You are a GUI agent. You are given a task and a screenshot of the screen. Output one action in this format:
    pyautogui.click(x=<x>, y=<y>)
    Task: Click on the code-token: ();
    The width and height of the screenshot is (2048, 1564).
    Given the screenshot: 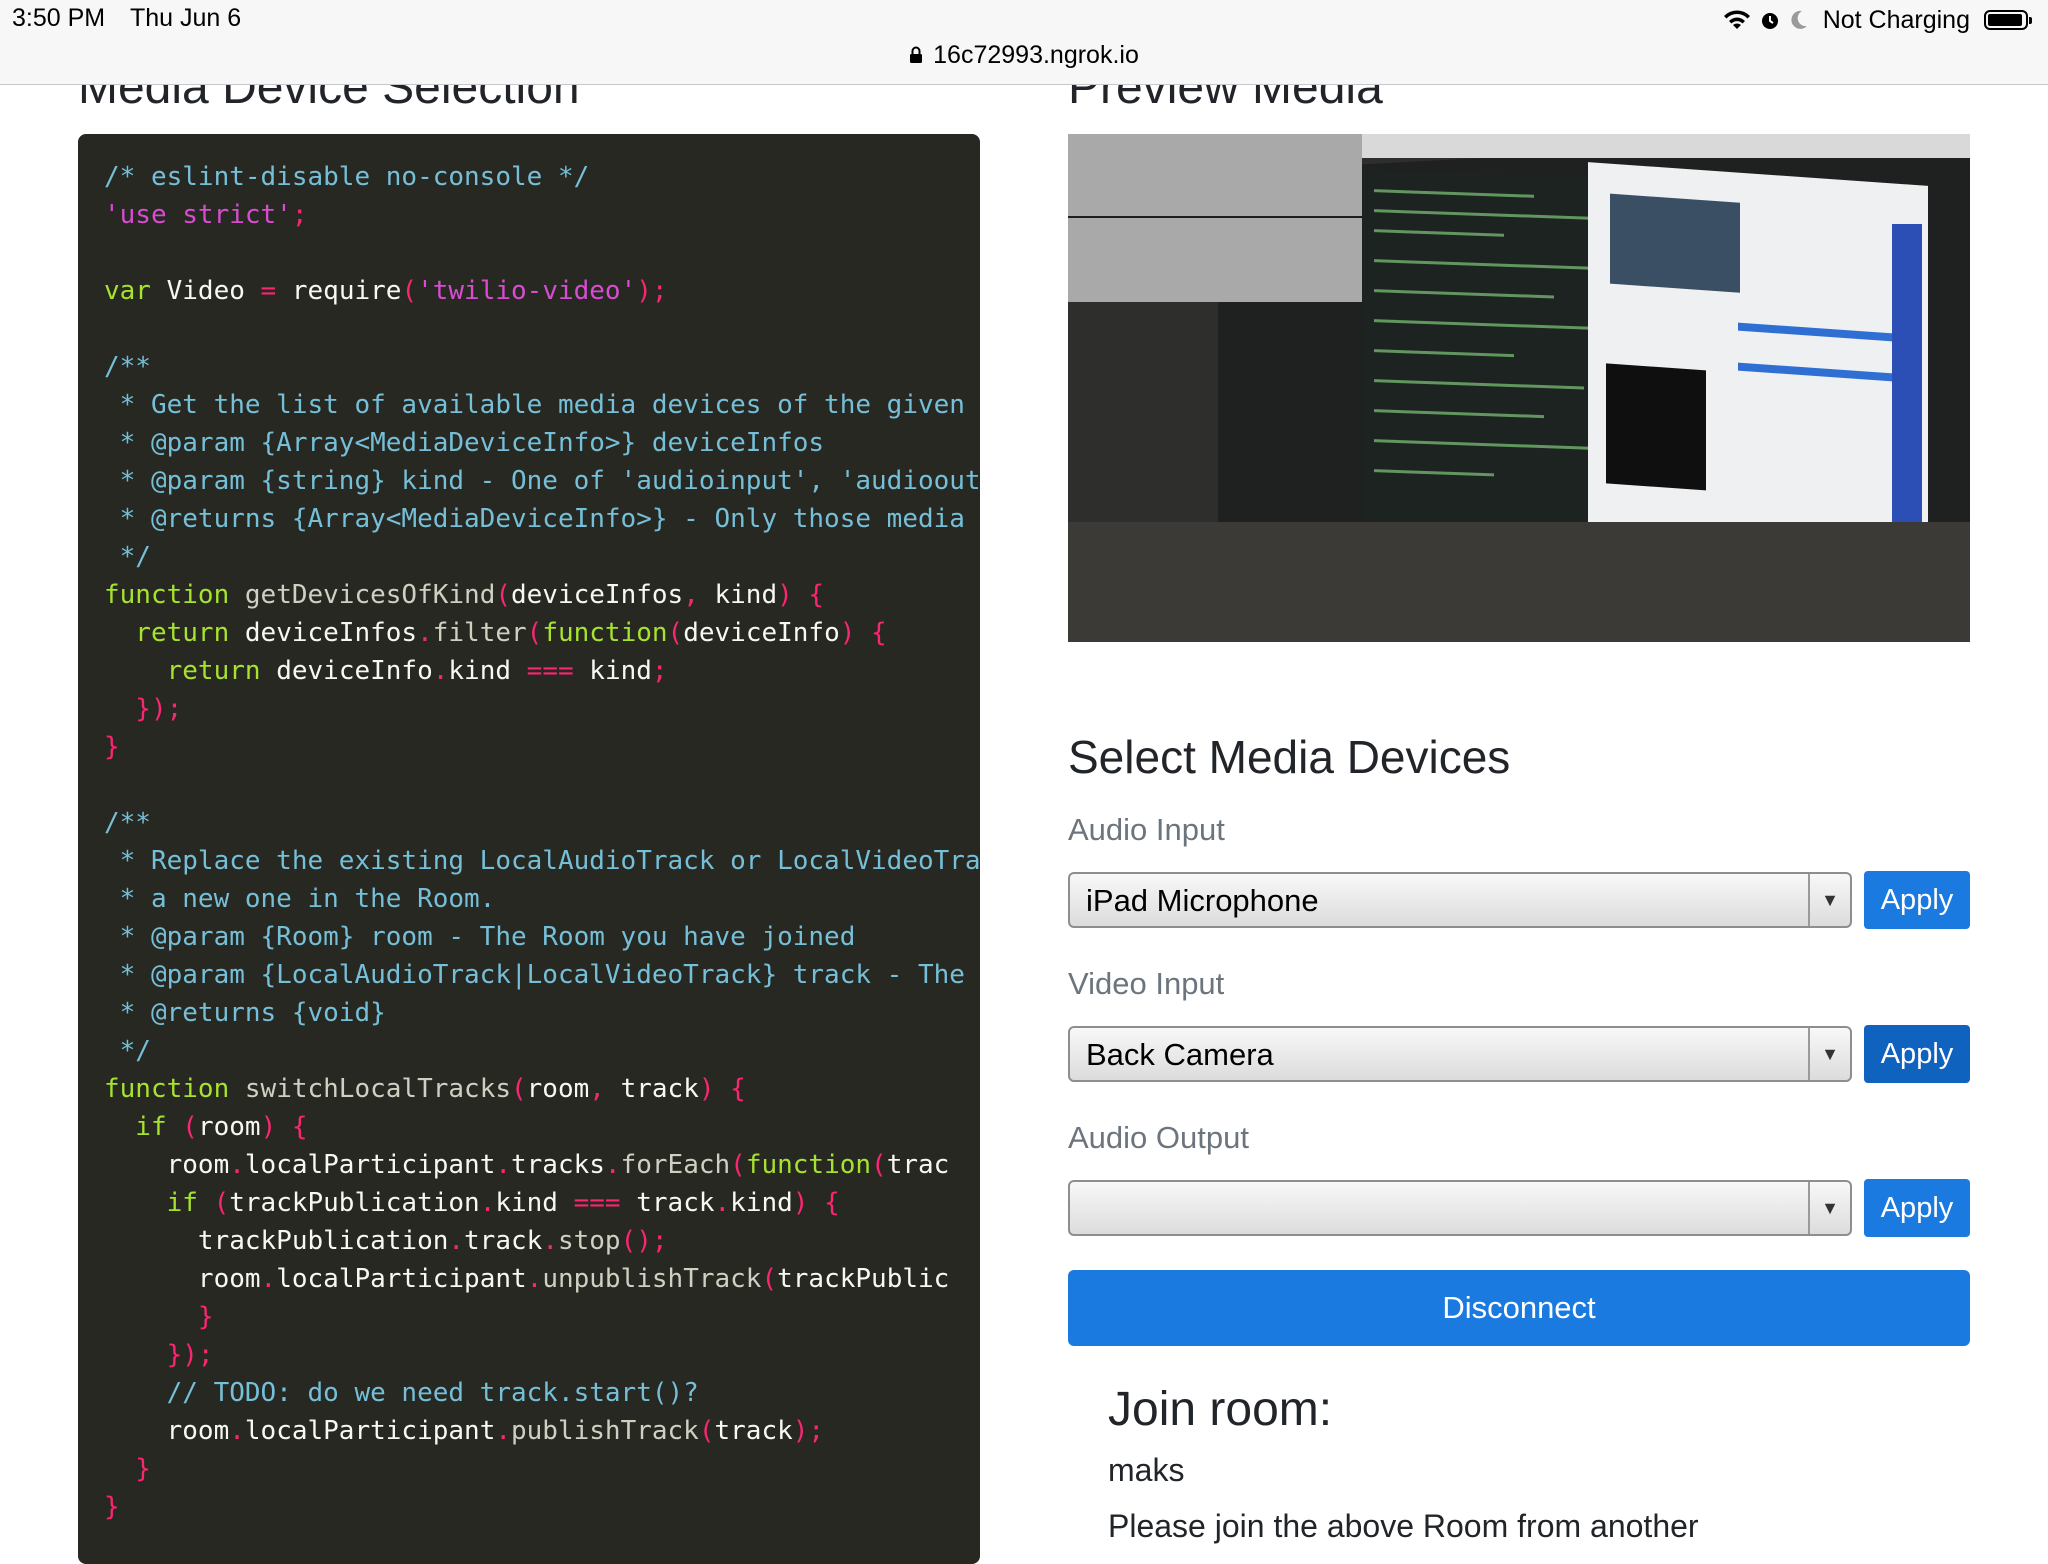 What is the action you would take?
    pyautogui.click(x=644, y=1241)
    